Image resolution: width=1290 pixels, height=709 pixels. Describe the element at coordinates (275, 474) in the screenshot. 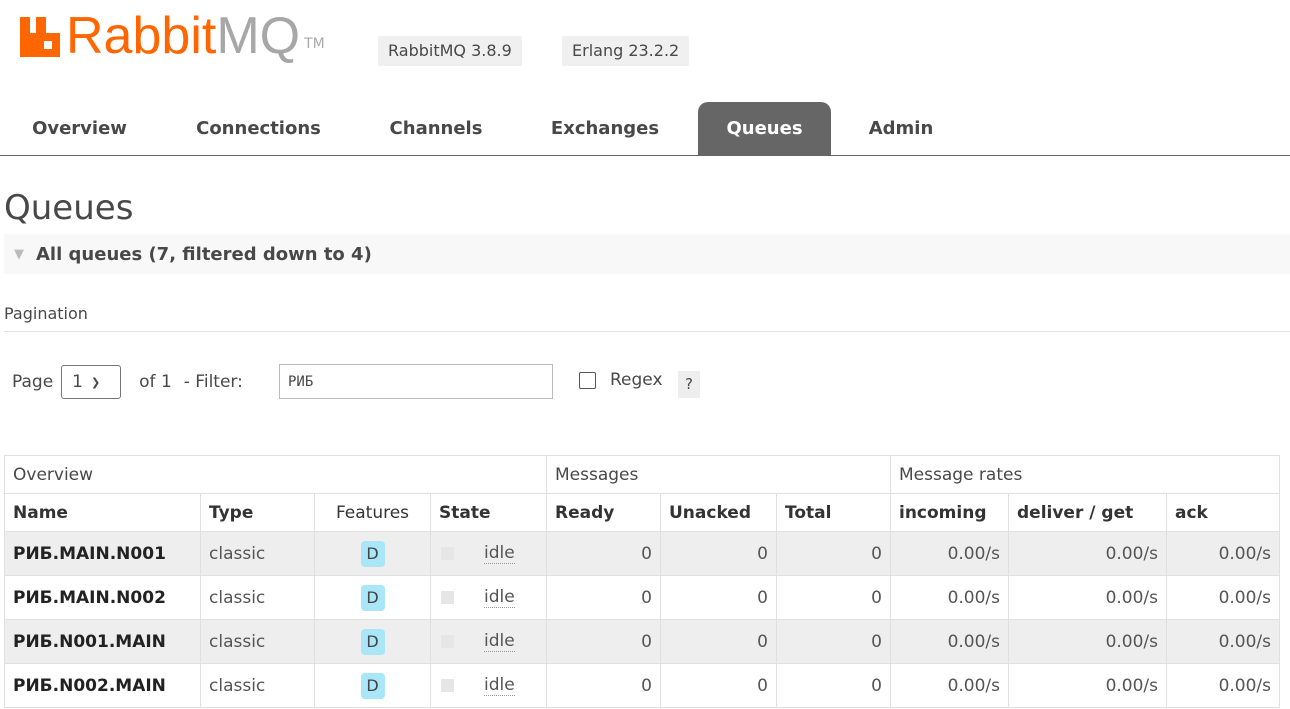

I see `group-header-overview: Overview` at that location.